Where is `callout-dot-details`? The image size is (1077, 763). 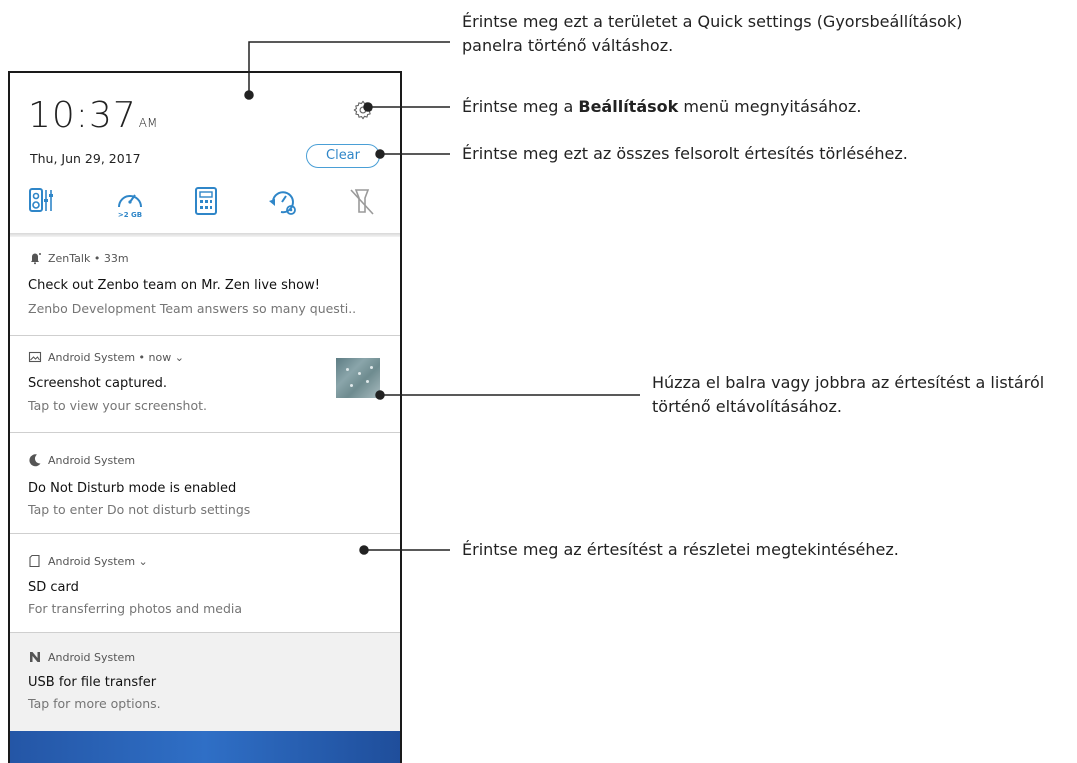 callout-dot-details is located at coordinates (364, 550).